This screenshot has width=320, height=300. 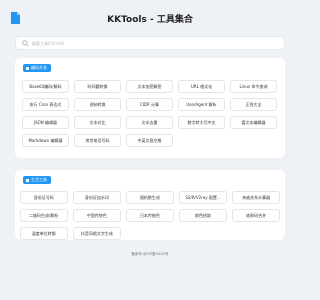 I want to click on tool-phone: 房贷电话号码, so click(x=97, y=140).